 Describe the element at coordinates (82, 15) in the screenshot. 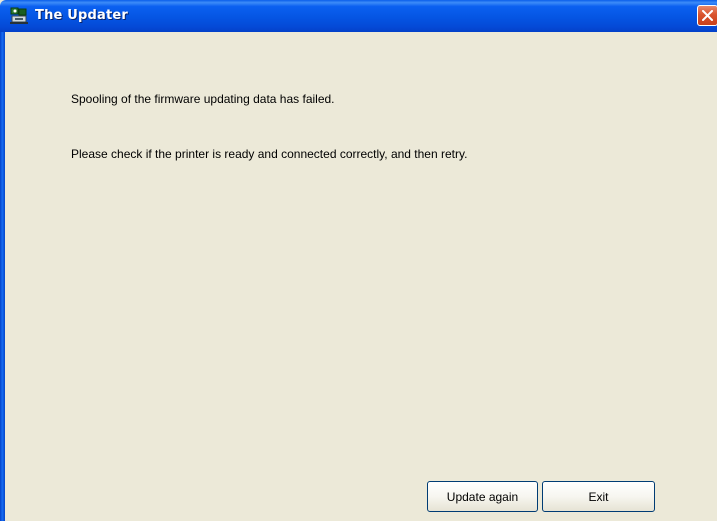

I see `window-title: The Updater` at that location.